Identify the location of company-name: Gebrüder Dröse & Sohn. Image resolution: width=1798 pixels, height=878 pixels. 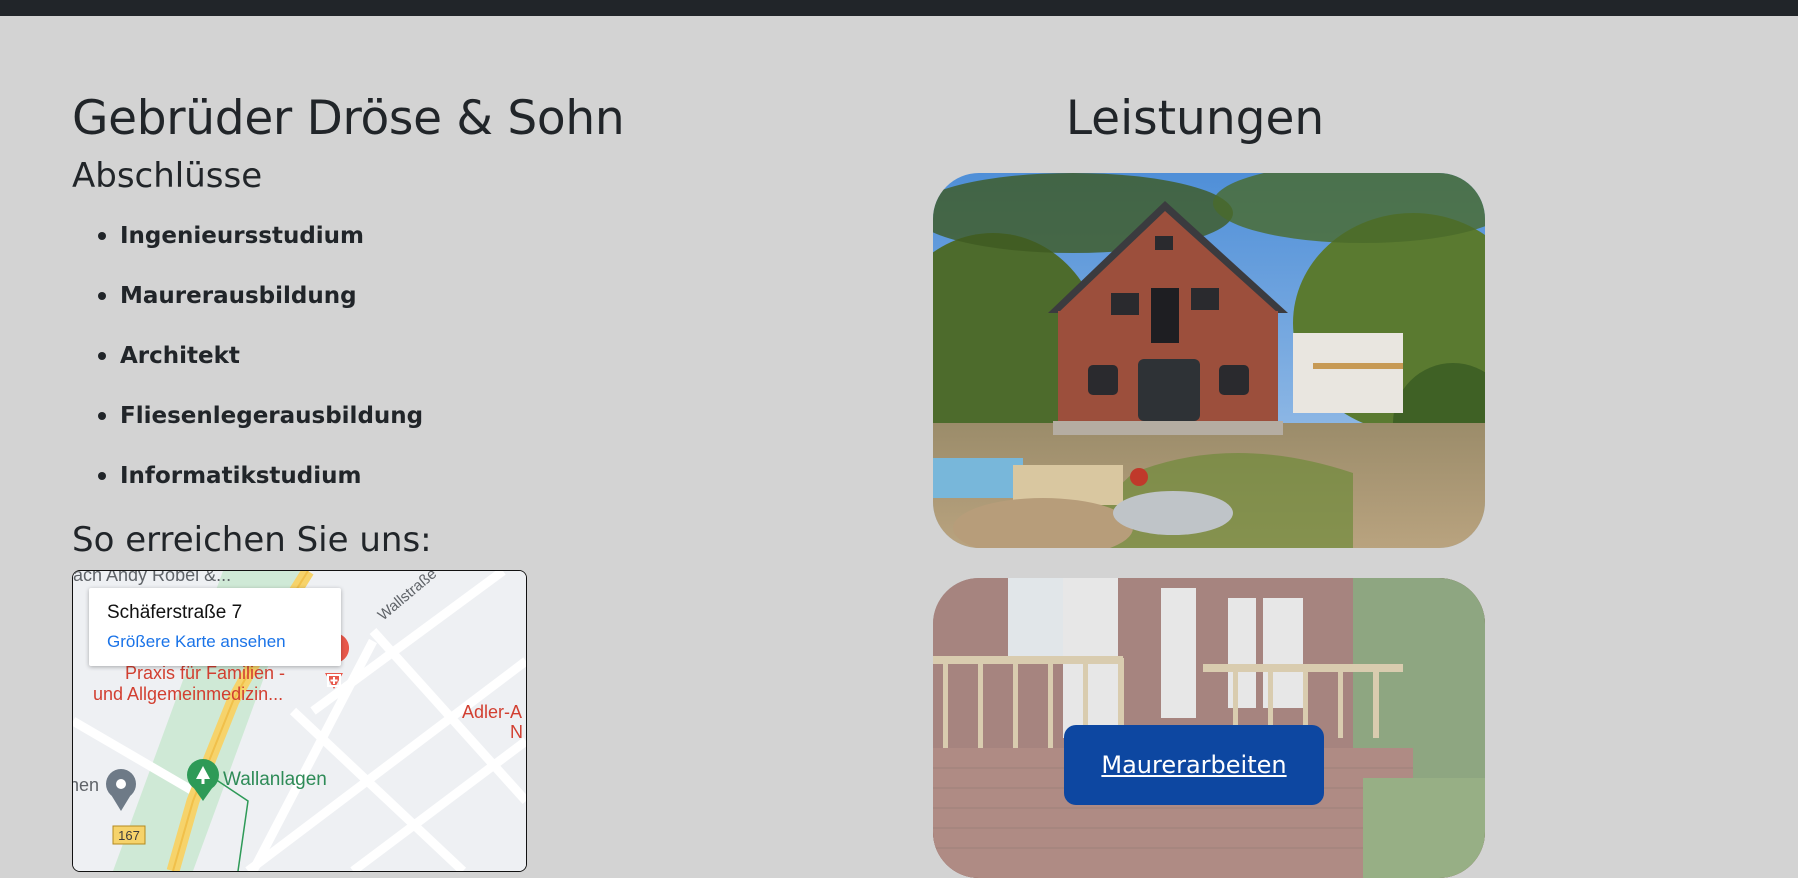
(348, 118).